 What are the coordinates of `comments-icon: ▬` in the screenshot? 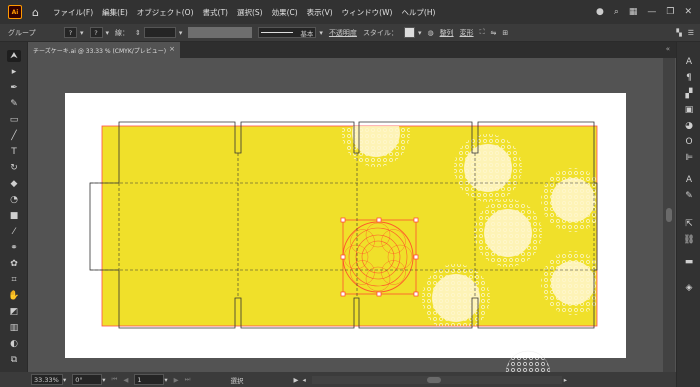 It's located at (689, 262).